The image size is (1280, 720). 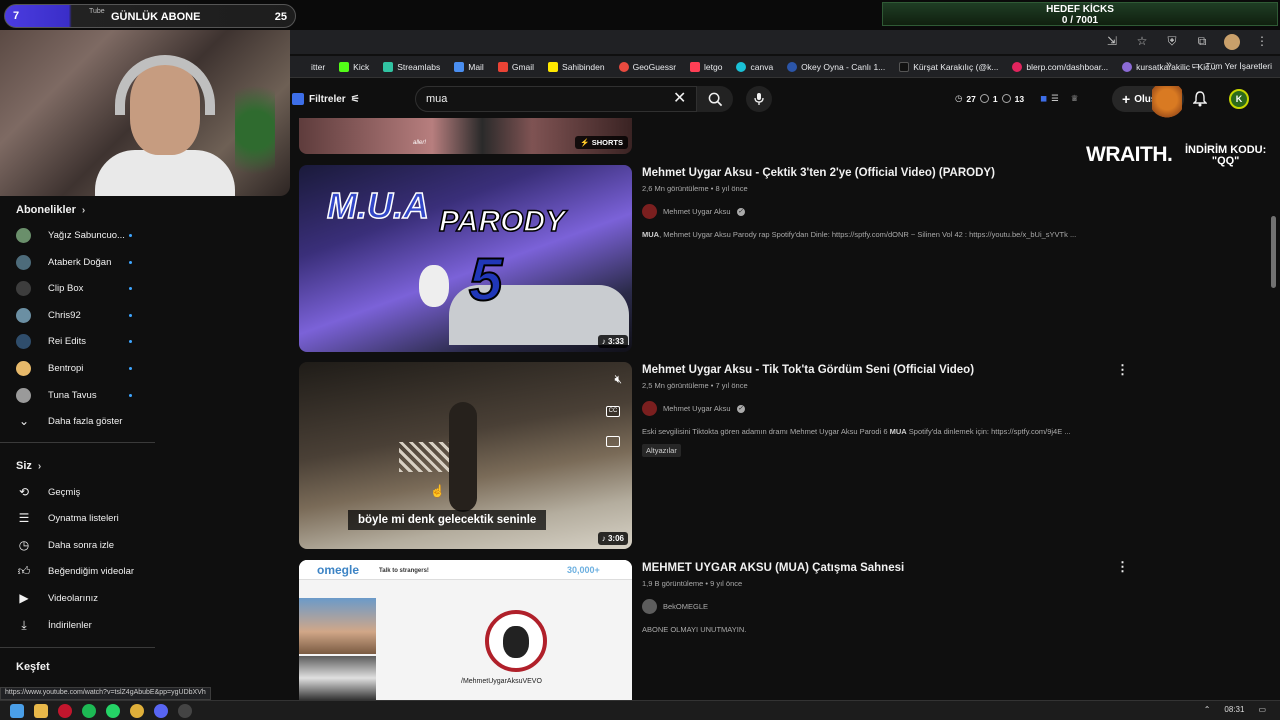 I want to click on plus-icon: +, so click(x=1126, y=99).